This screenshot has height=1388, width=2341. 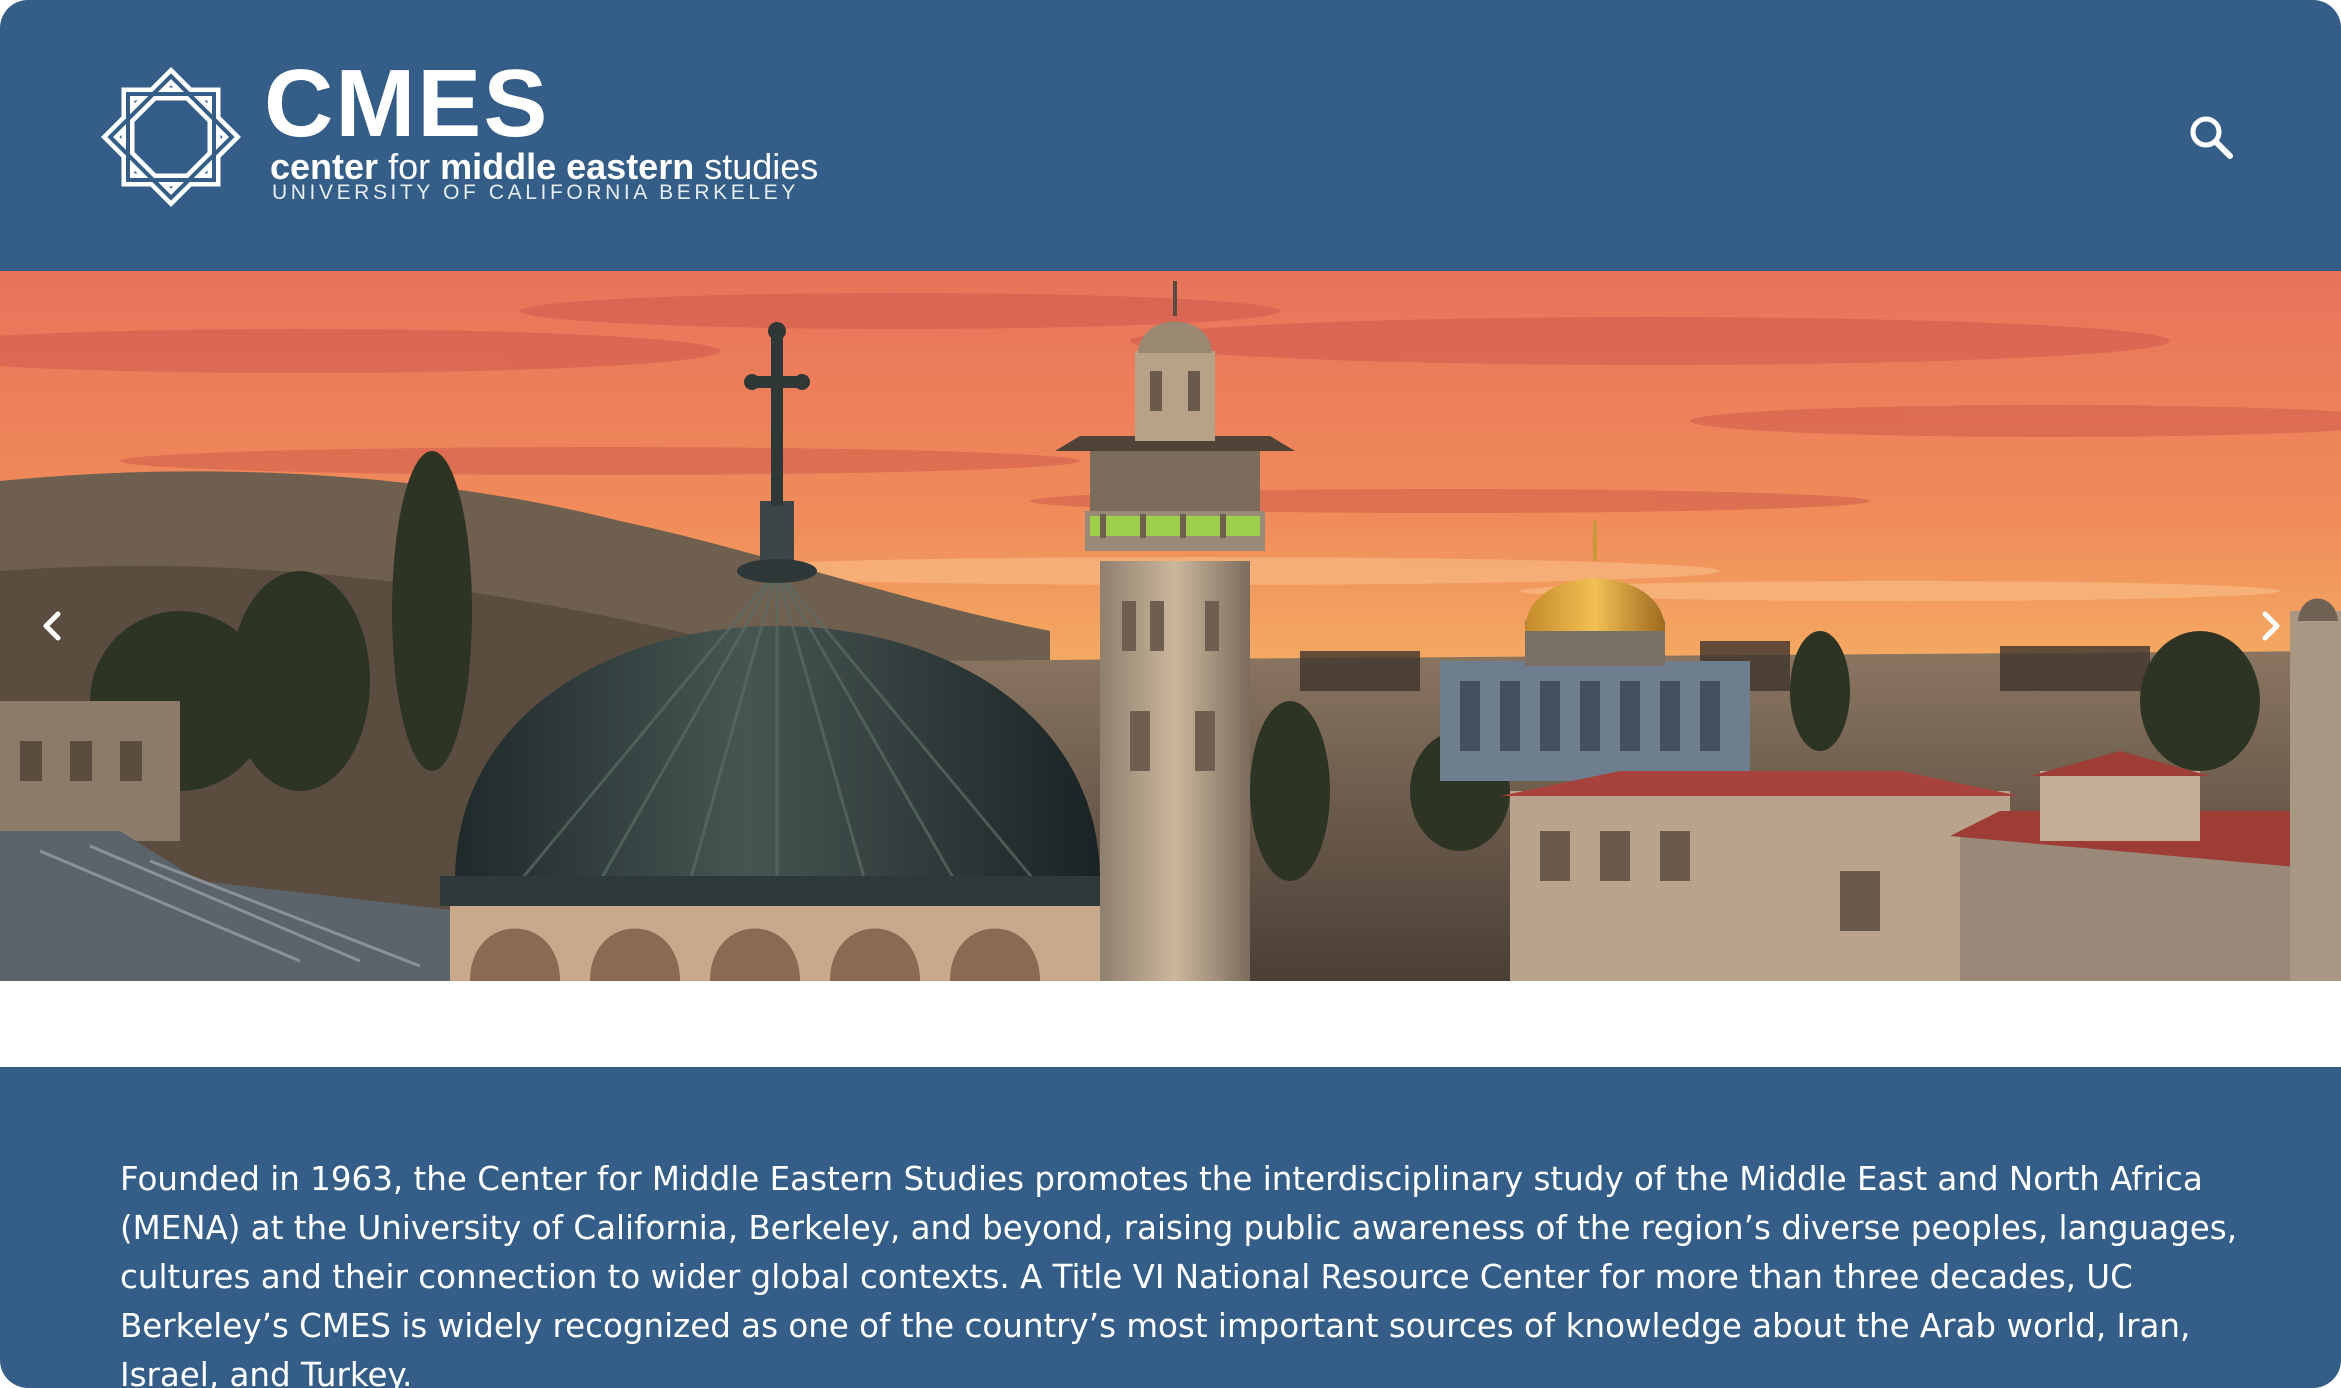 I want to click on carousel-next-button, so click(x=2270, y=626).